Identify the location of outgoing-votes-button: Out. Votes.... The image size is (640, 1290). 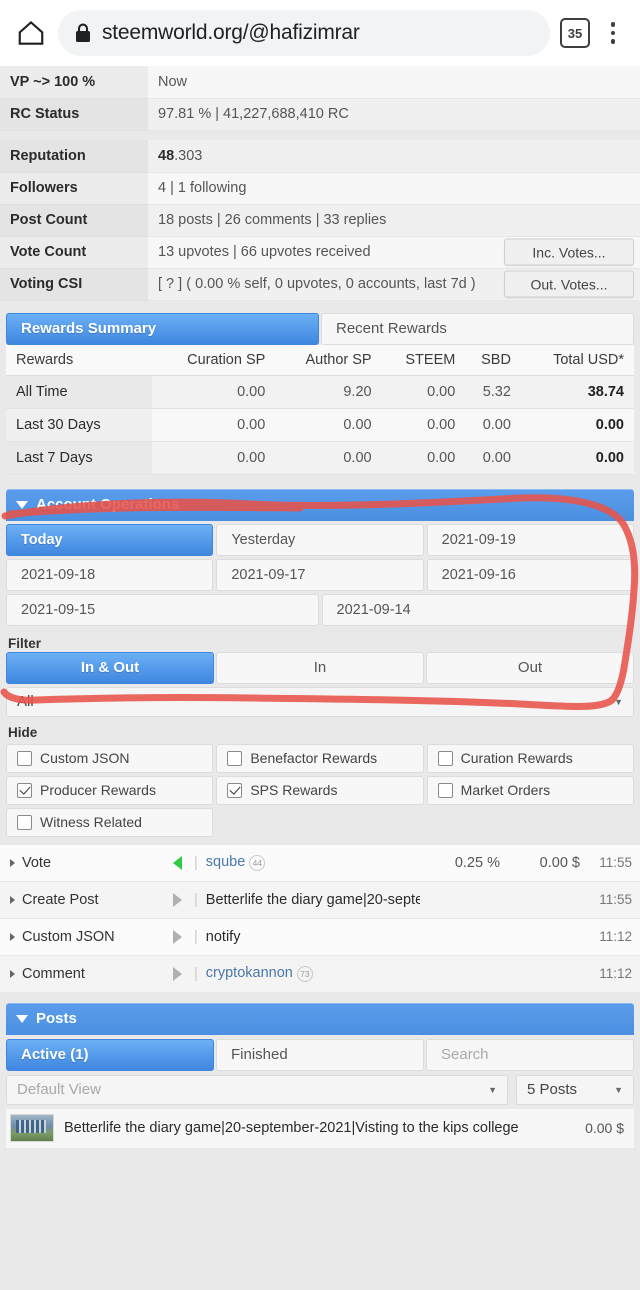
(569, 284).